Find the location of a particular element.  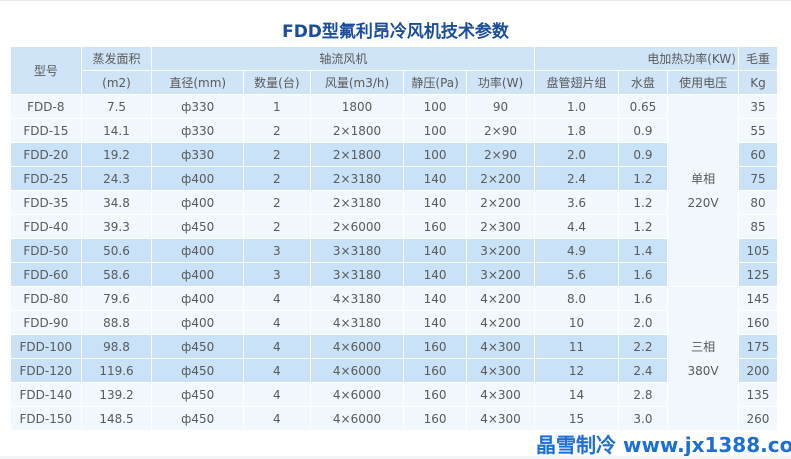

cell-coil: 1.8 is located at coordinates (576, 130).